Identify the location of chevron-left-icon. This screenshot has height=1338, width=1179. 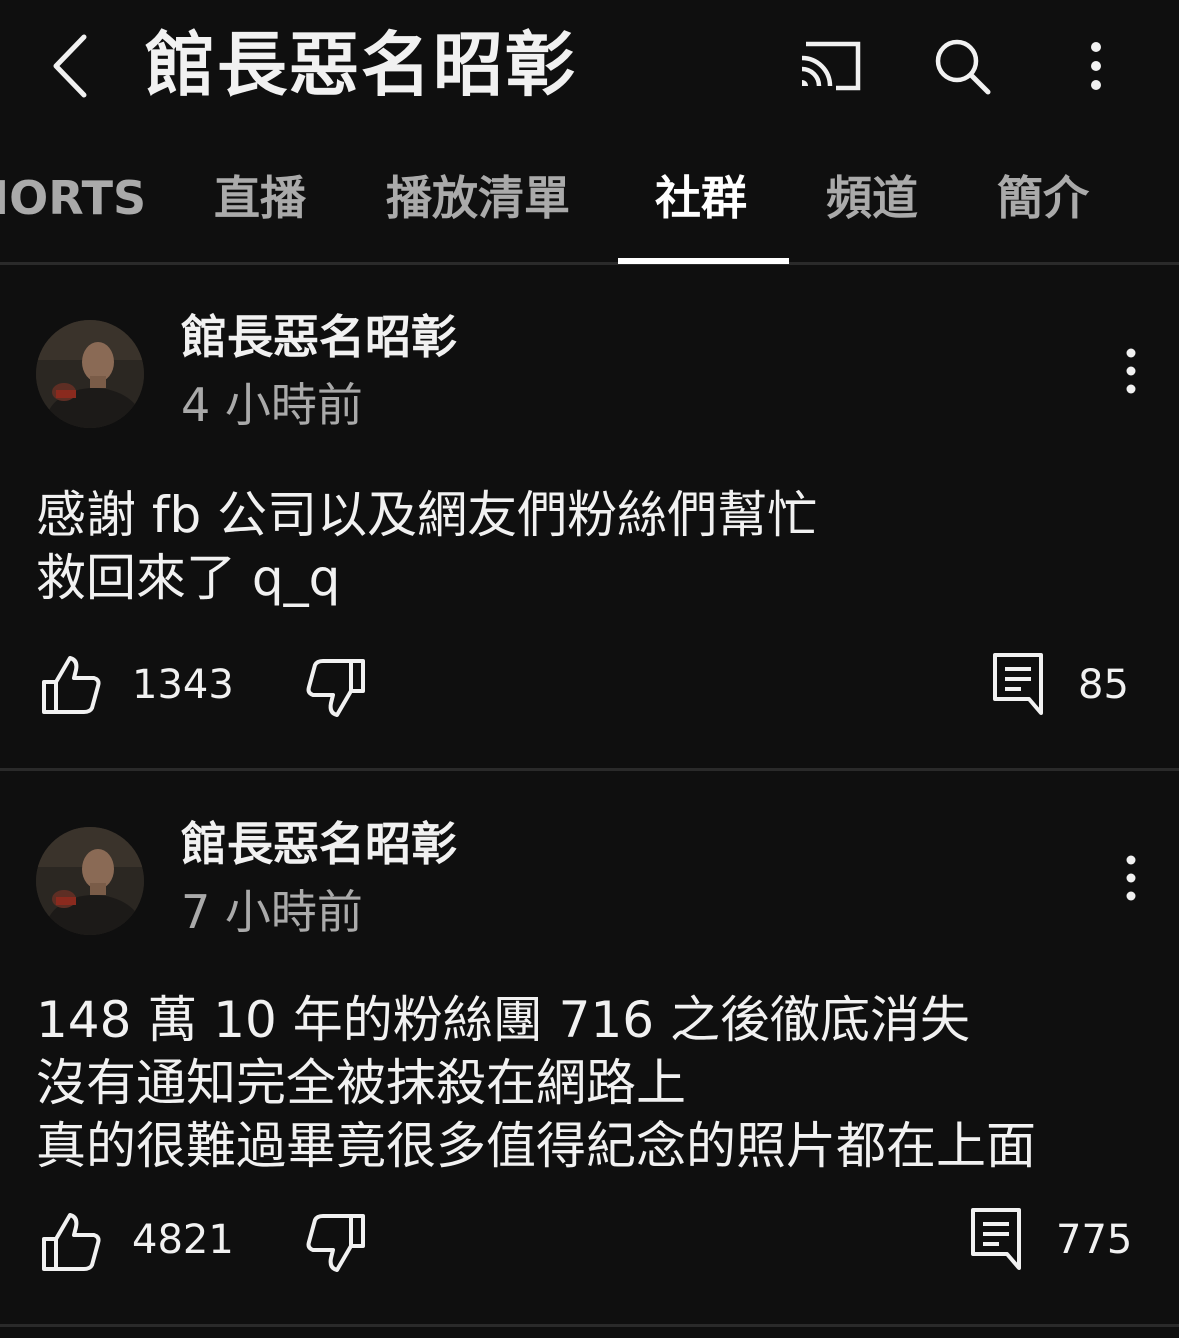
(70, 66).